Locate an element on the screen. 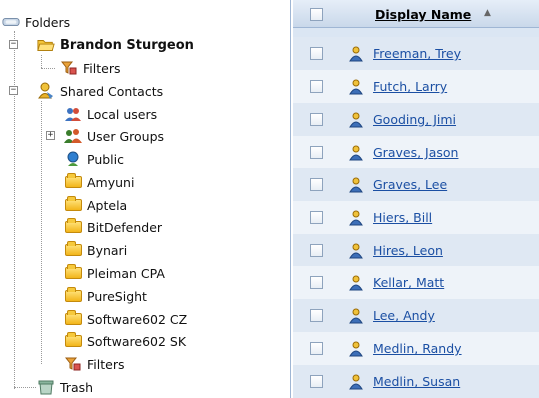  tree-item-label: Trash is located at coordinates (77, 387).